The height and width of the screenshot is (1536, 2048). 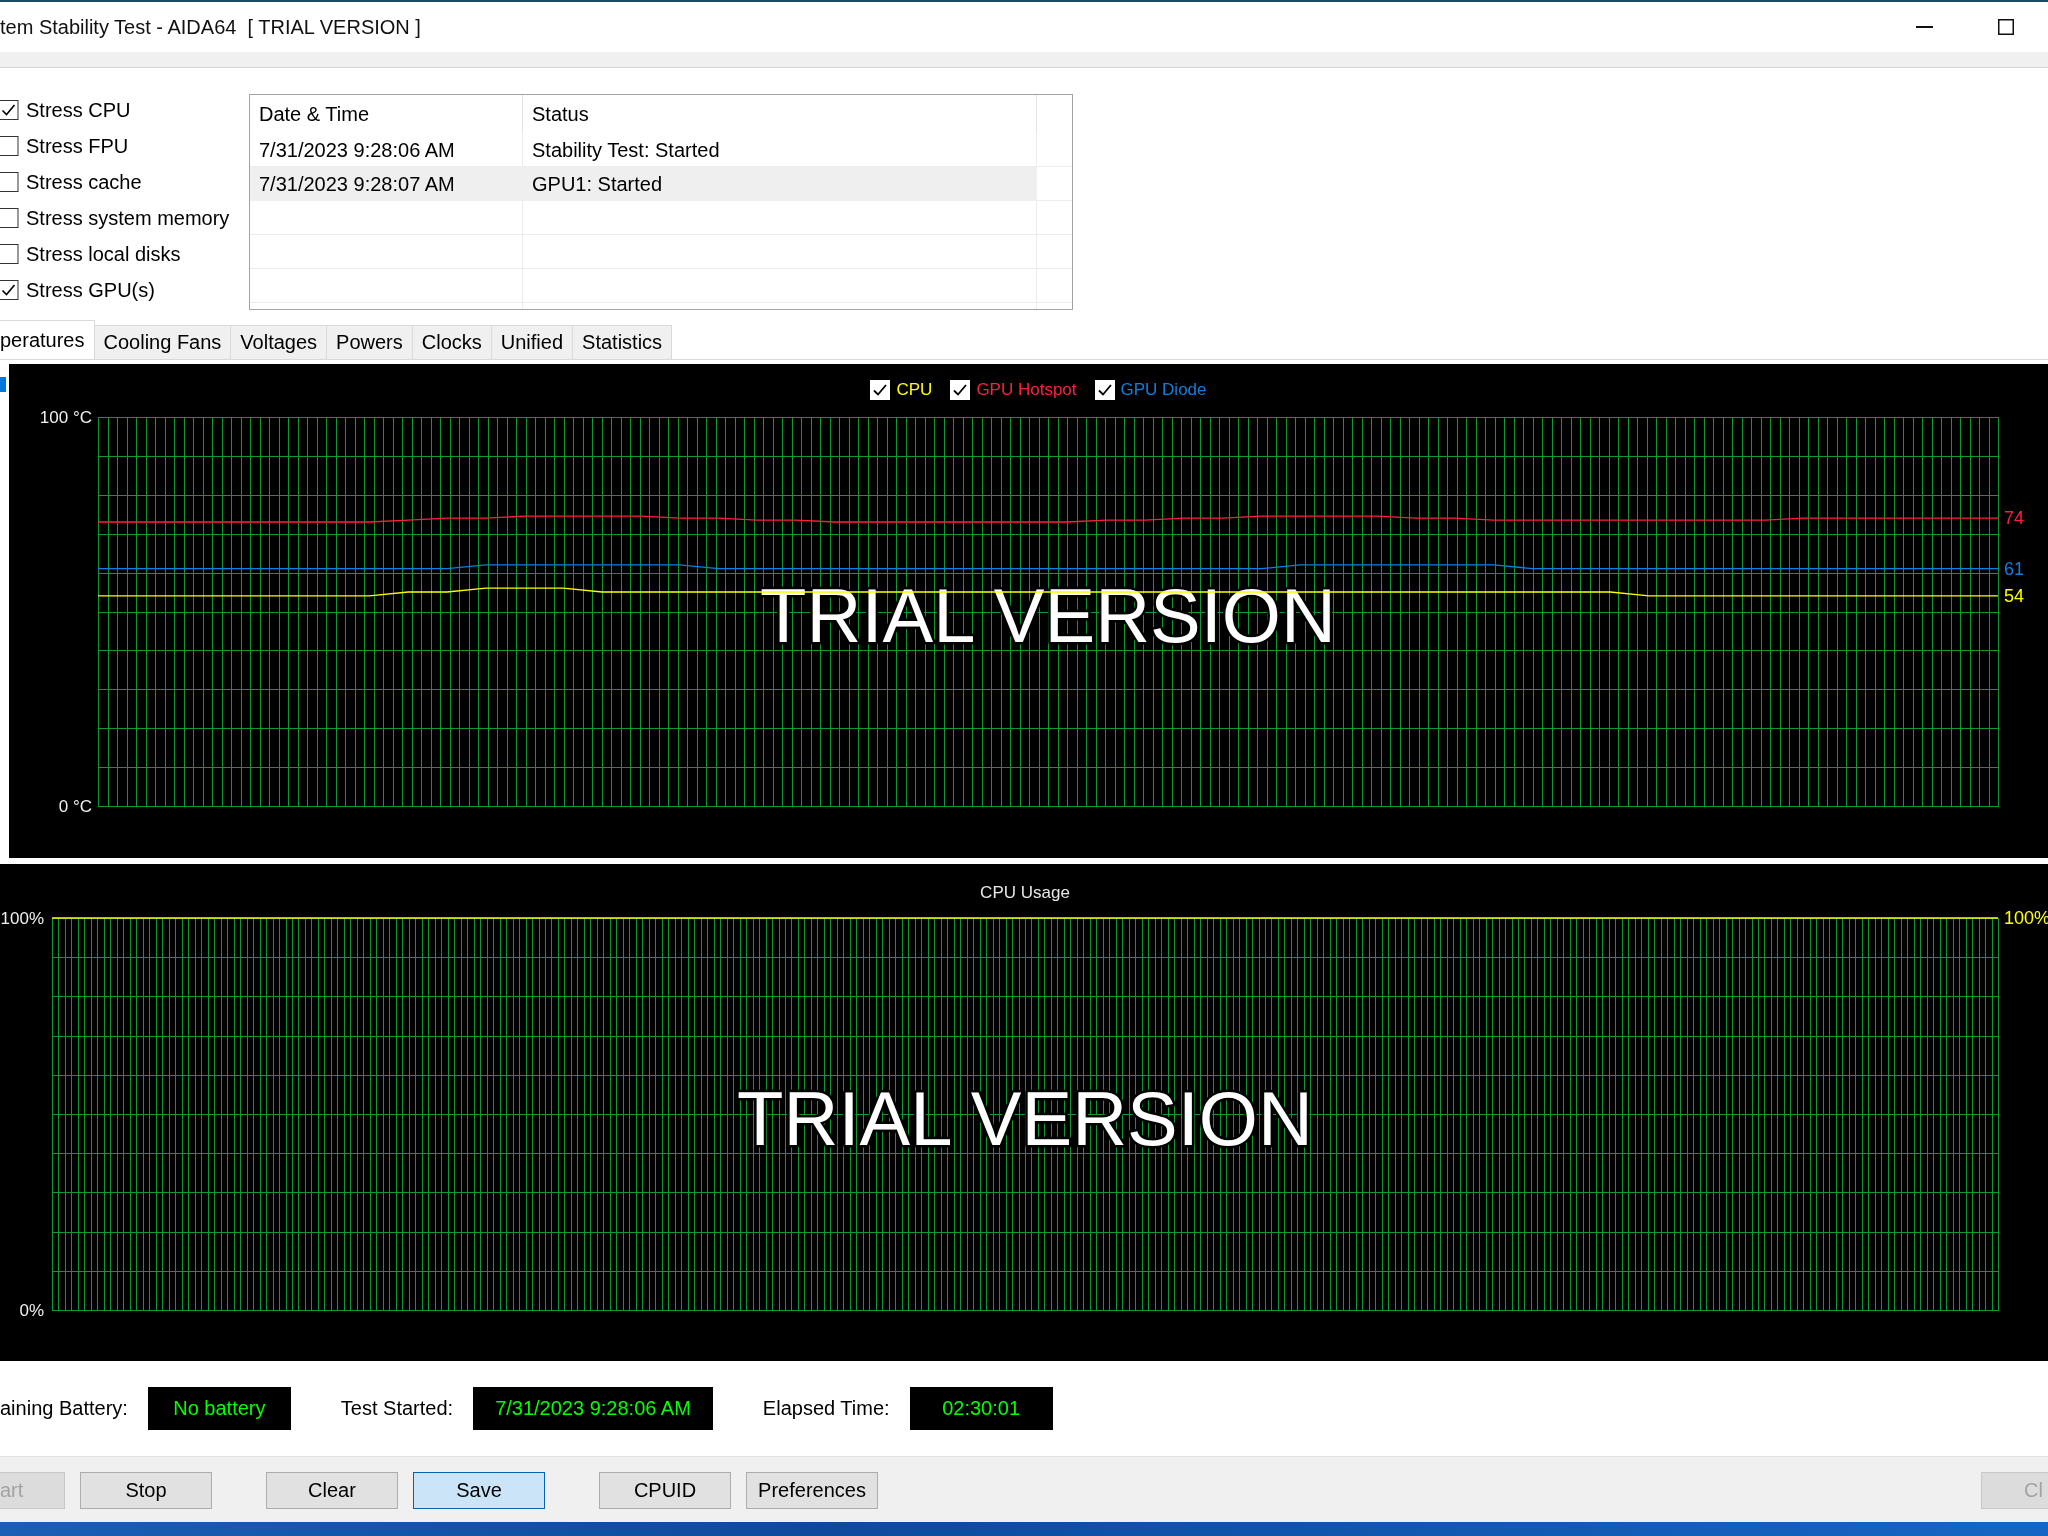 I want to click on value-display: 7/31/2023 9:28:06 AM, so click(x=593, y=1408).